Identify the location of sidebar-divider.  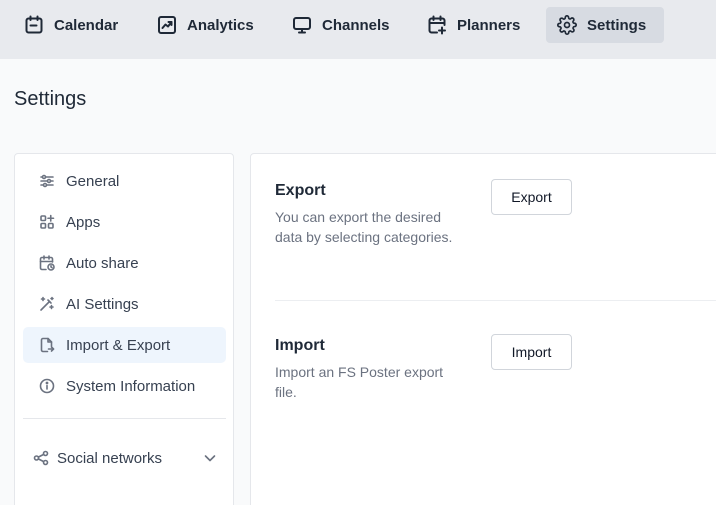
(124, 418).